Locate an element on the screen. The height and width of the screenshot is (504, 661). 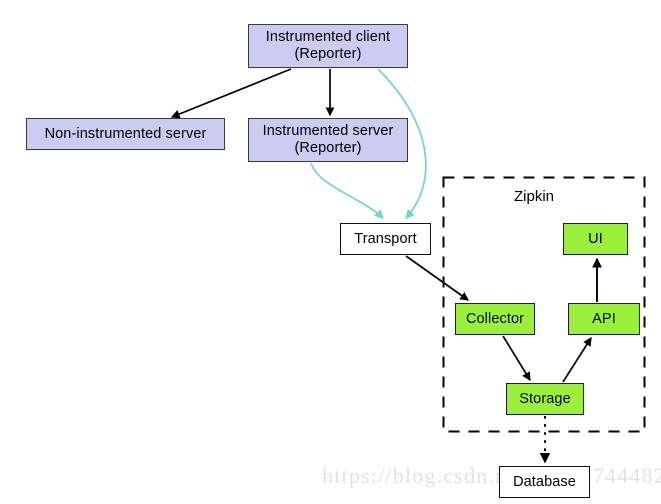
node-non-instrumented-server: Non-instrumented server is located at coordinates (125, 134).